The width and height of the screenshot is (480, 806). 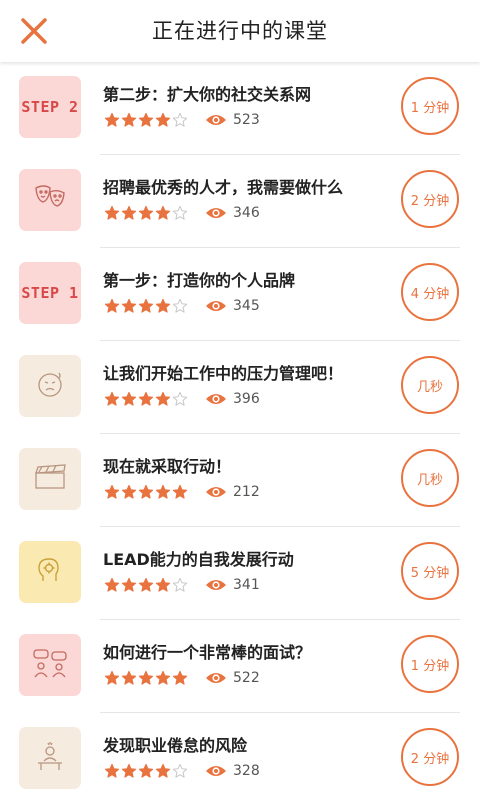 I want to click on page-title: 正在进行中的课堂, so click(x=240, y=31).